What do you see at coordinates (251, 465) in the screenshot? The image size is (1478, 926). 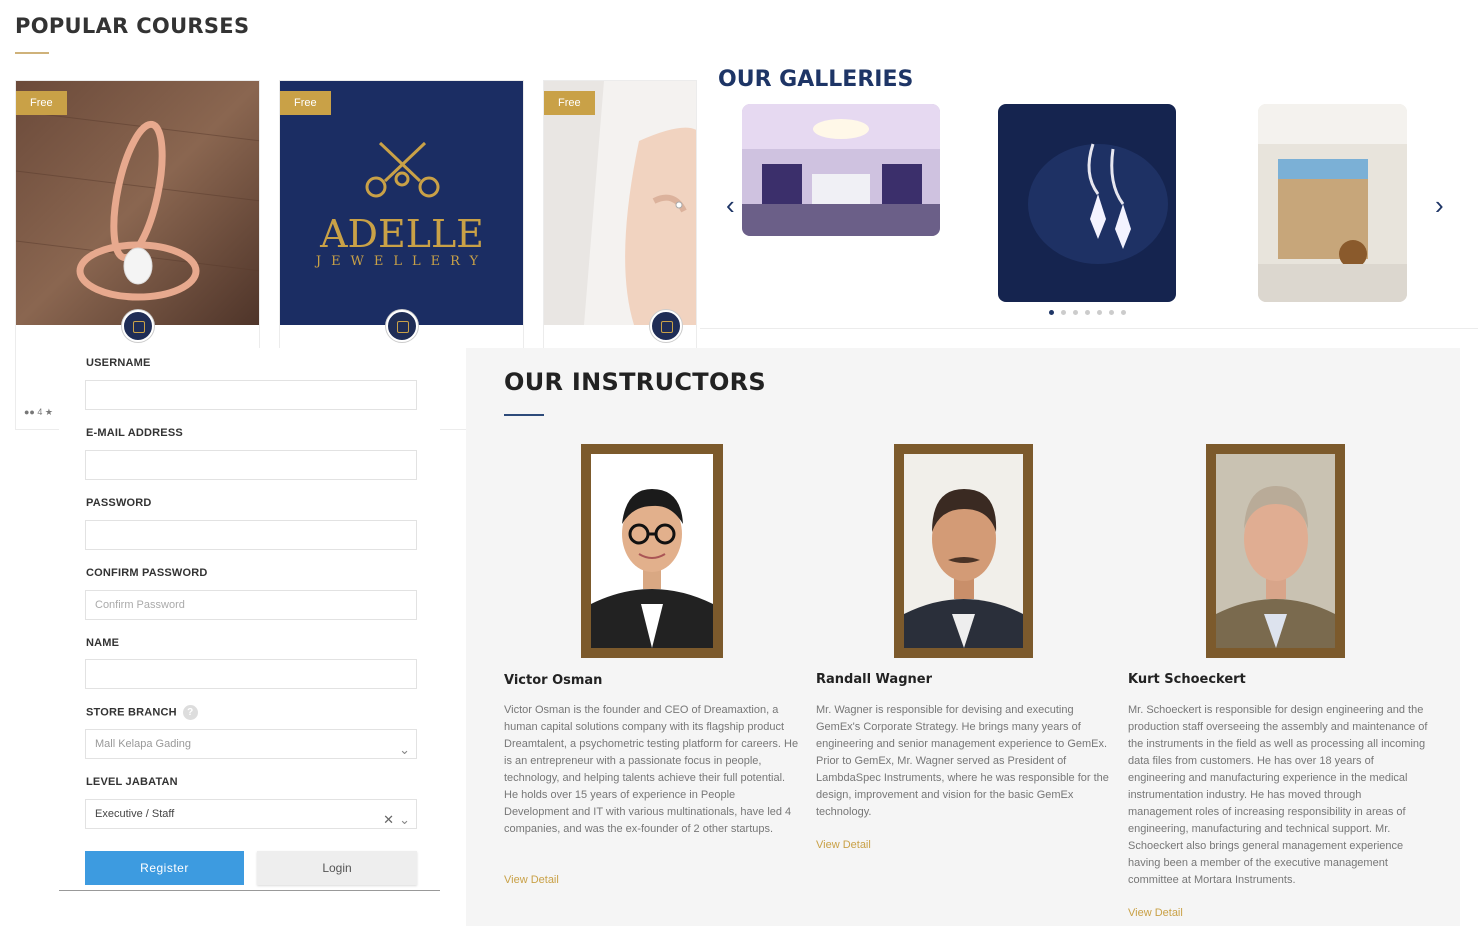 I see `email-input` at bounding box center [251, 465].